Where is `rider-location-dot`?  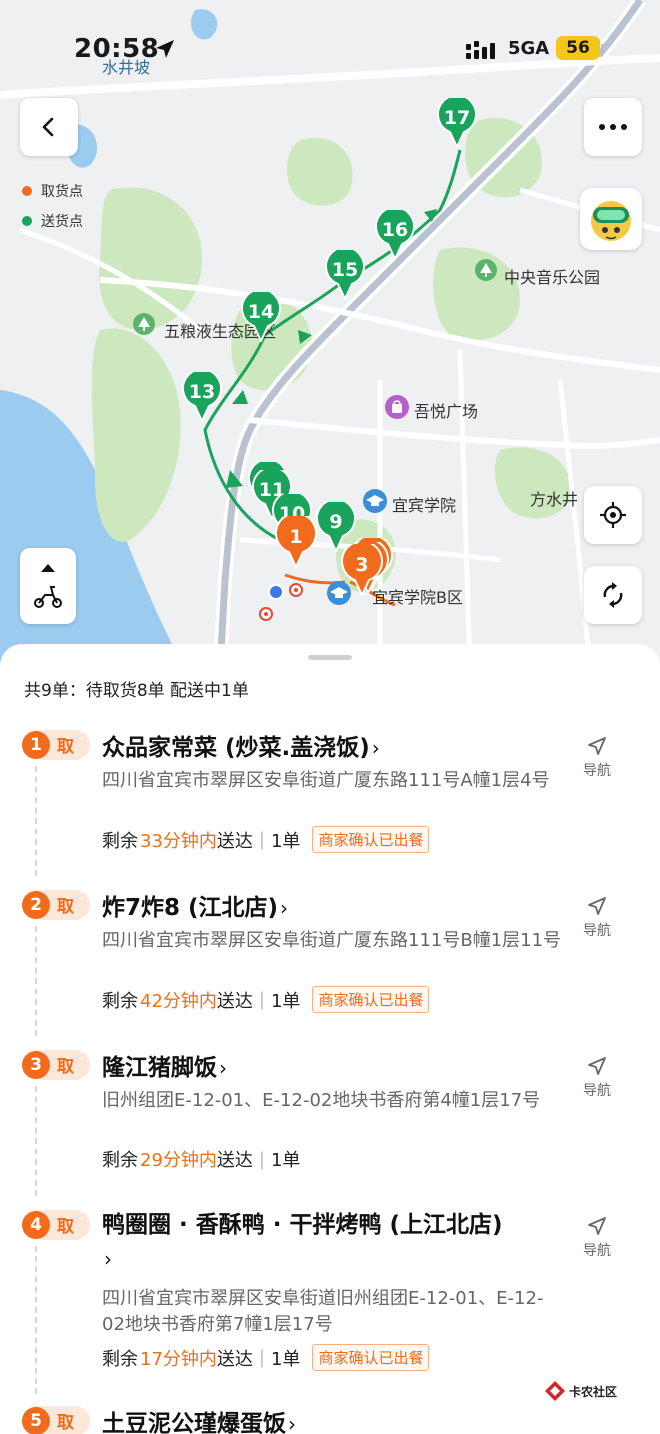 rider-location-dot is located at coordinates (276, 592).